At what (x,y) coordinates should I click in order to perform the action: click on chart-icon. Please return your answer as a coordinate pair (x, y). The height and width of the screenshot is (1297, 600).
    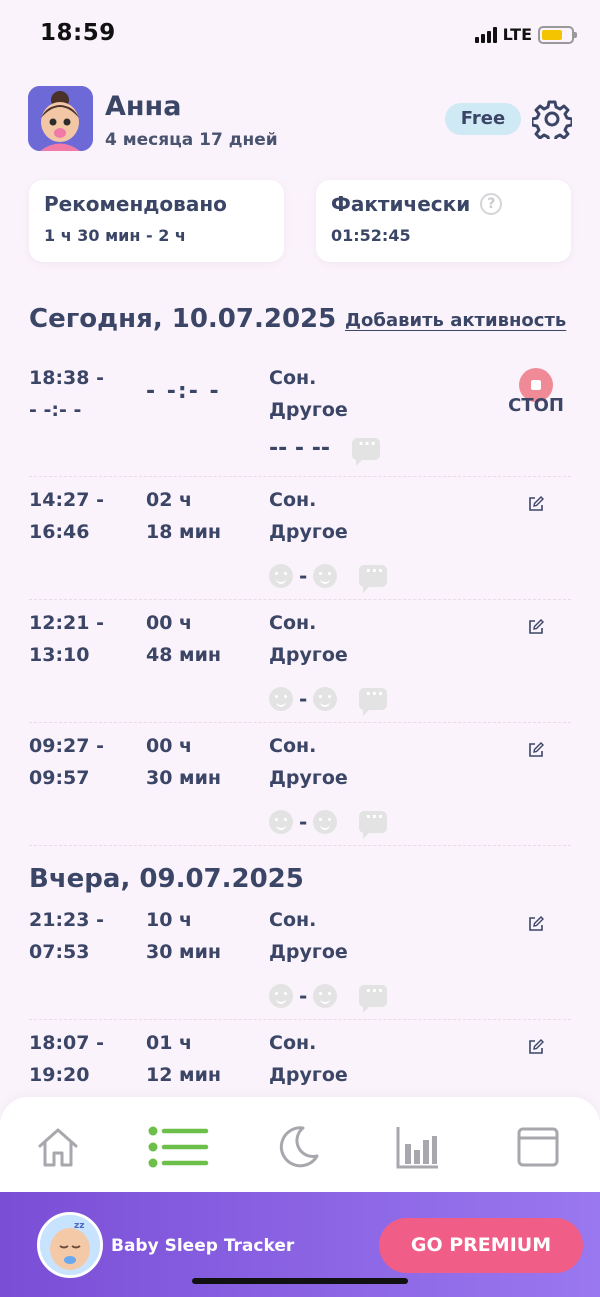
    Looking at the image, I should click on (417, 1148).